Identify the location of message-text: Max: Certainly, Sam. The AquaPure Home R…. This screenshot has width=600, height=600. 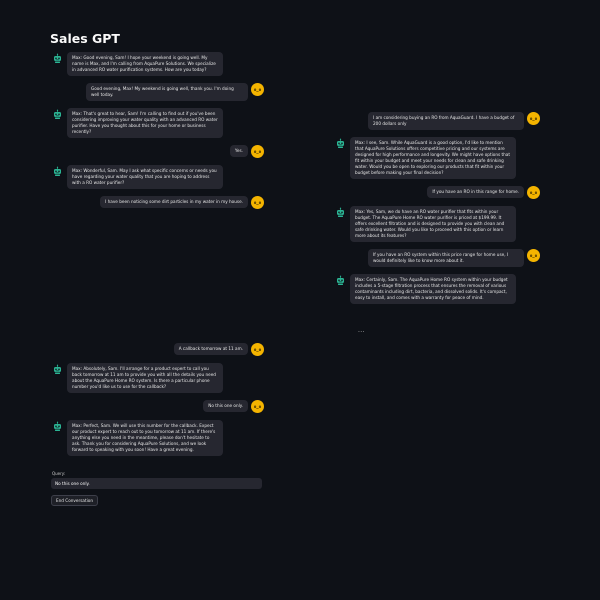
(433, 289).